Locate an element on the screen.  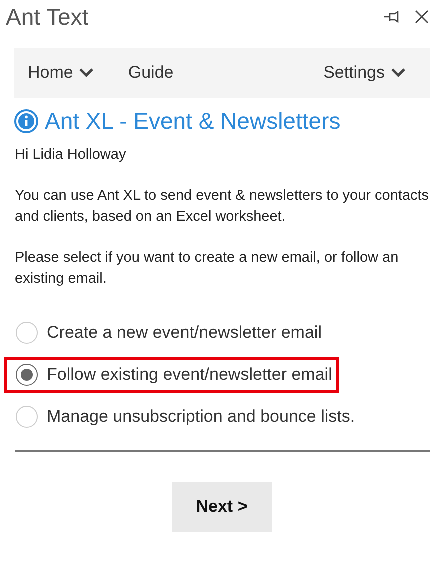
option-label: Follow existing event/newsletter email is located at coordinates (189, 375).